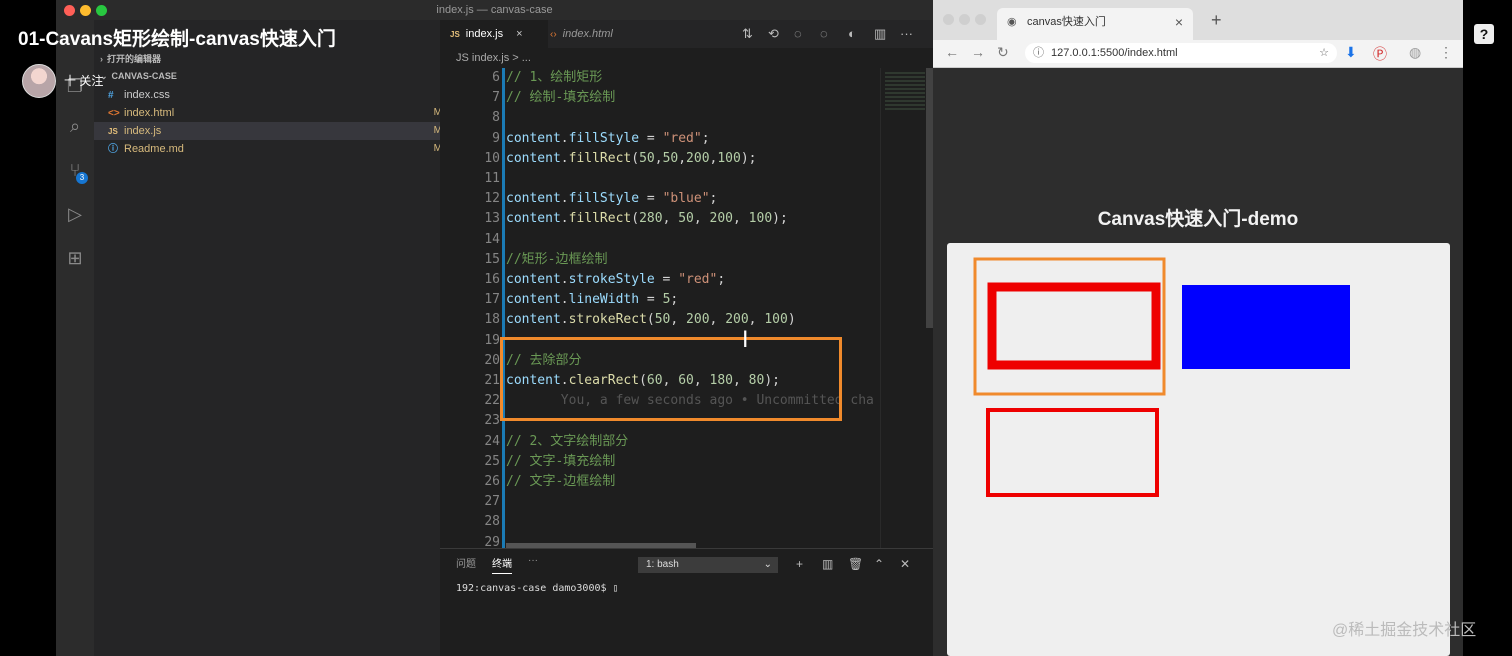 This screenshot has width=1512, height=656. What do you see at coordinates (270, 76) in the screenshot?
I see `folder-header: ⌄ CANVAS-CASE` at bounding box center [270, 76].